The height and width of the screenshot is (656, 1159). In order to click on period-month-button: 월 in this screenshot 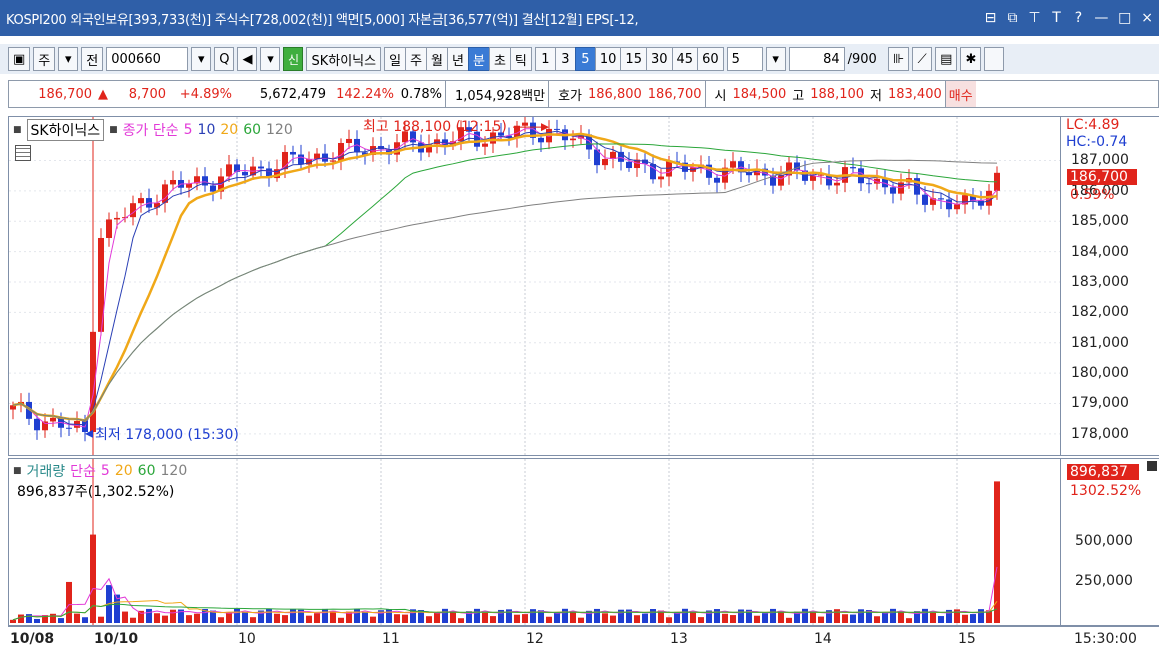, I will do `click(436, 59)`.